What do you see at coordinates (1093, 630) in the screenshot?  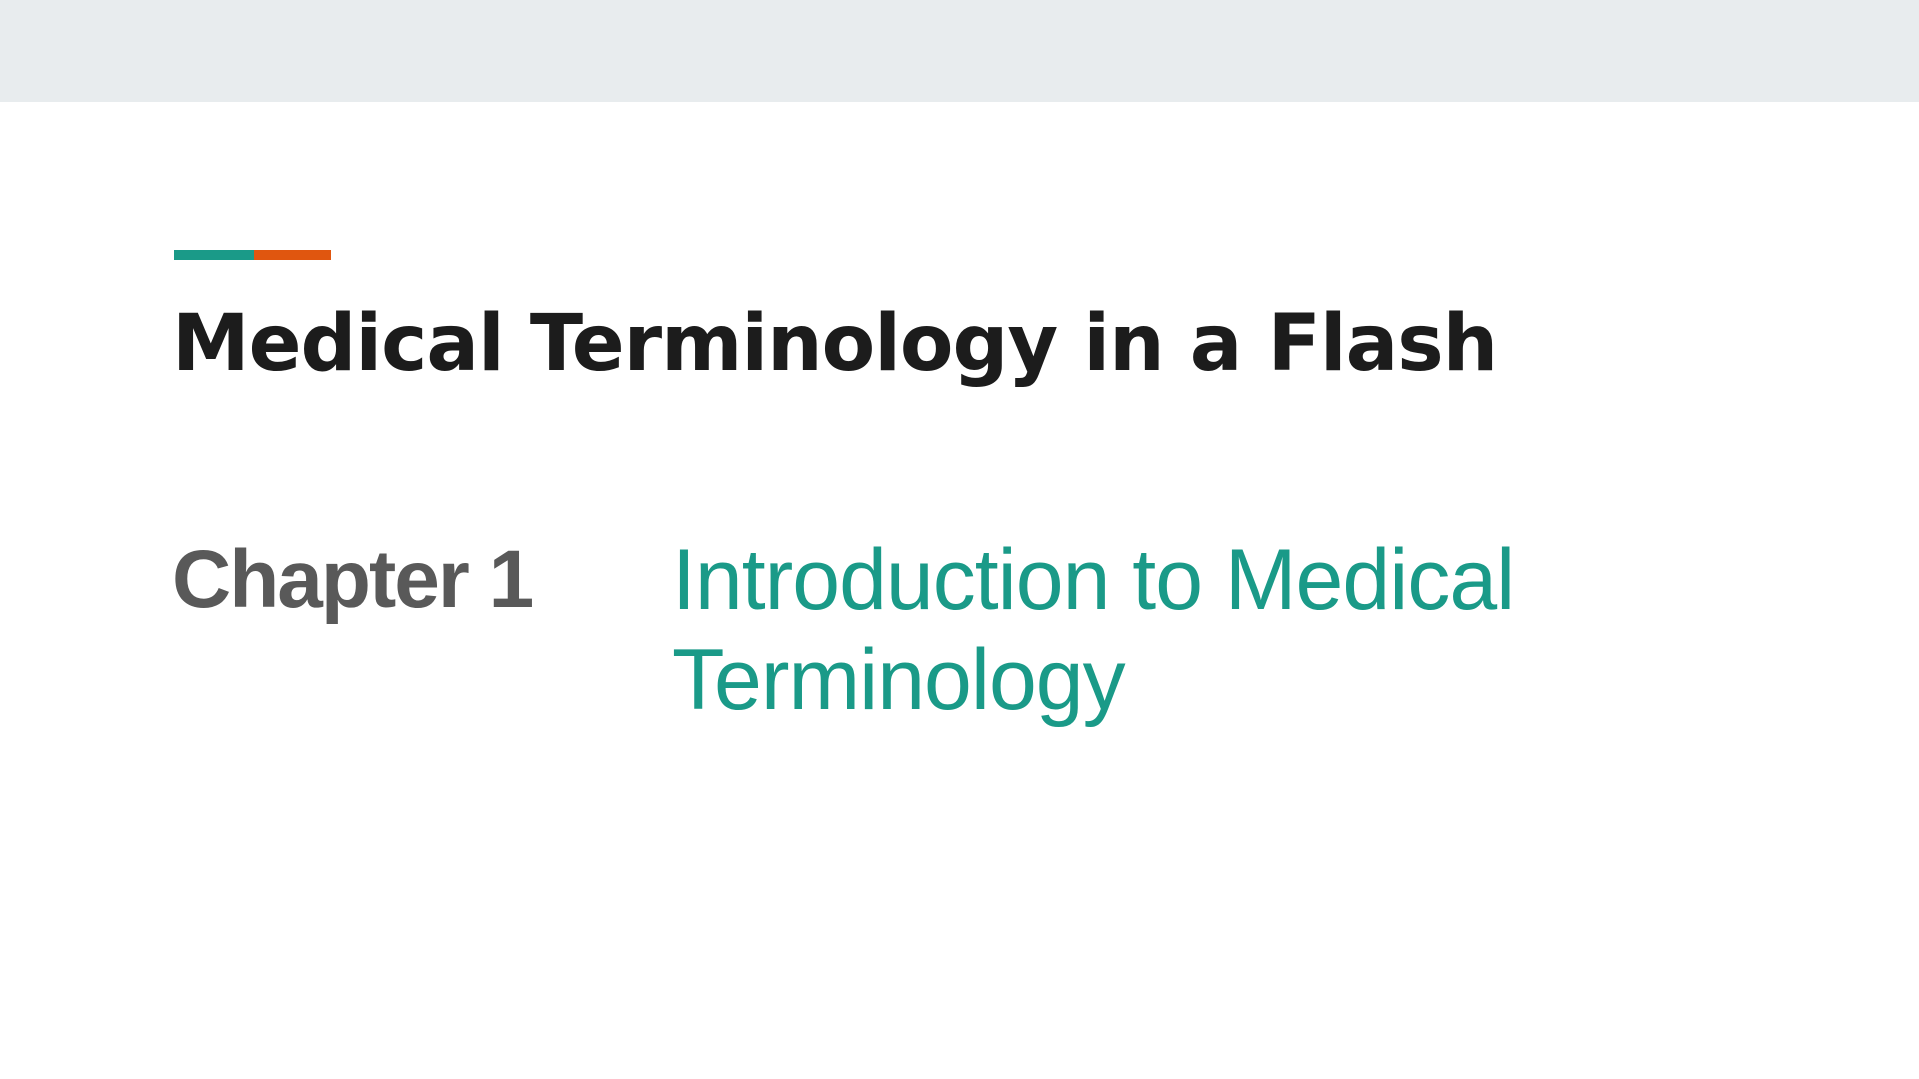 I see `chapter-subtitle: Introduction to Medical Terminology` at bounding box center [1093, 630].